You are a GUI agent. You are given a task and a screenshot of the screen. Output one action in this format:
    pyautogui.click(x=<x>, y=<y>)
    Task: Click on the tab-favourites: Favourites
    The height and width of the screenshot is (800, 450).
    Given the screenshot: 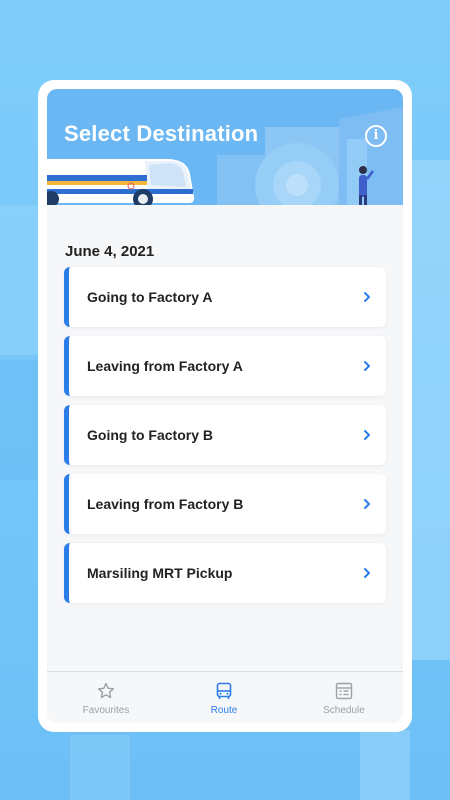 What is the action you would take?
    pyautogui.click(x=106, y=697)
    